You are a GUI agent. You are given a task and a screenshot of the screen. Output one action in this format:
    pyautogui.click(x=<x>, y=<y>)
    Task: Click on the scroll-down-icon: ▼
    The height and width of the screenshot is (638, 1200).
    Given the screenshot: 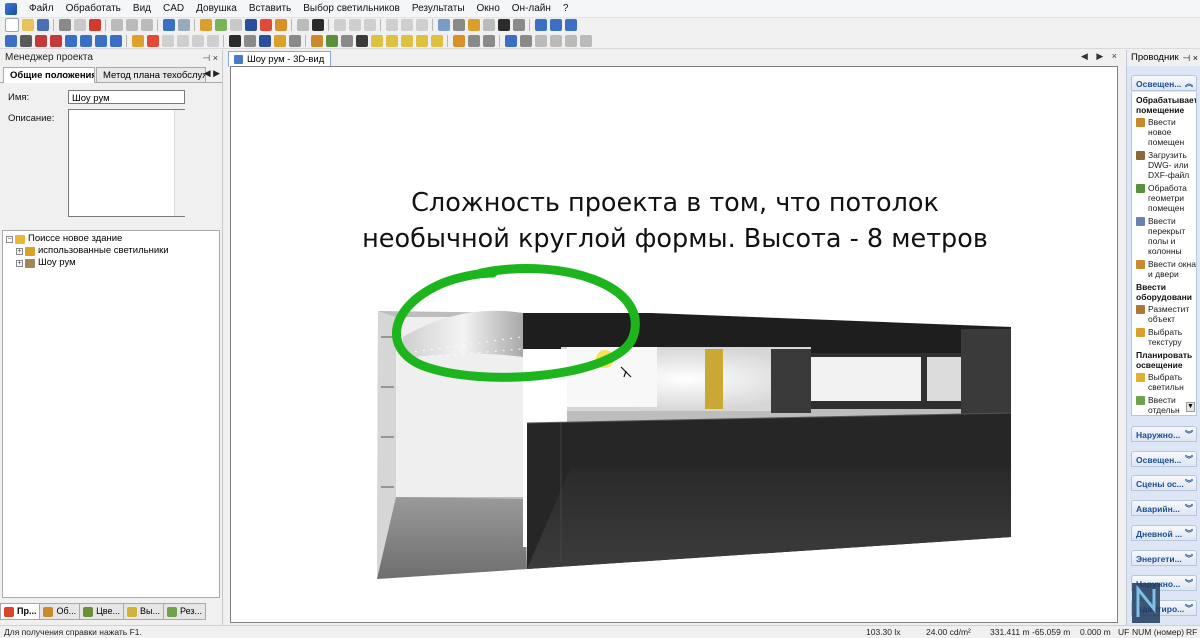 What is the action you would take?
    pyautogui.click(x=1190, y=407)
    